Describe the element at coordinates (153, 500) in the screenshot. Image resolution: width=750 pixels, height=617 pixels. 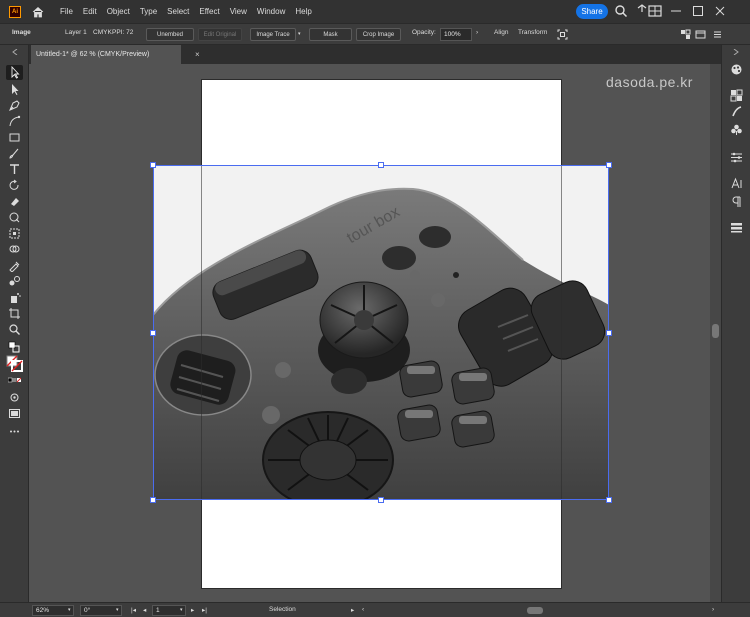
I see `resize-handle-bottom-left` at that location.